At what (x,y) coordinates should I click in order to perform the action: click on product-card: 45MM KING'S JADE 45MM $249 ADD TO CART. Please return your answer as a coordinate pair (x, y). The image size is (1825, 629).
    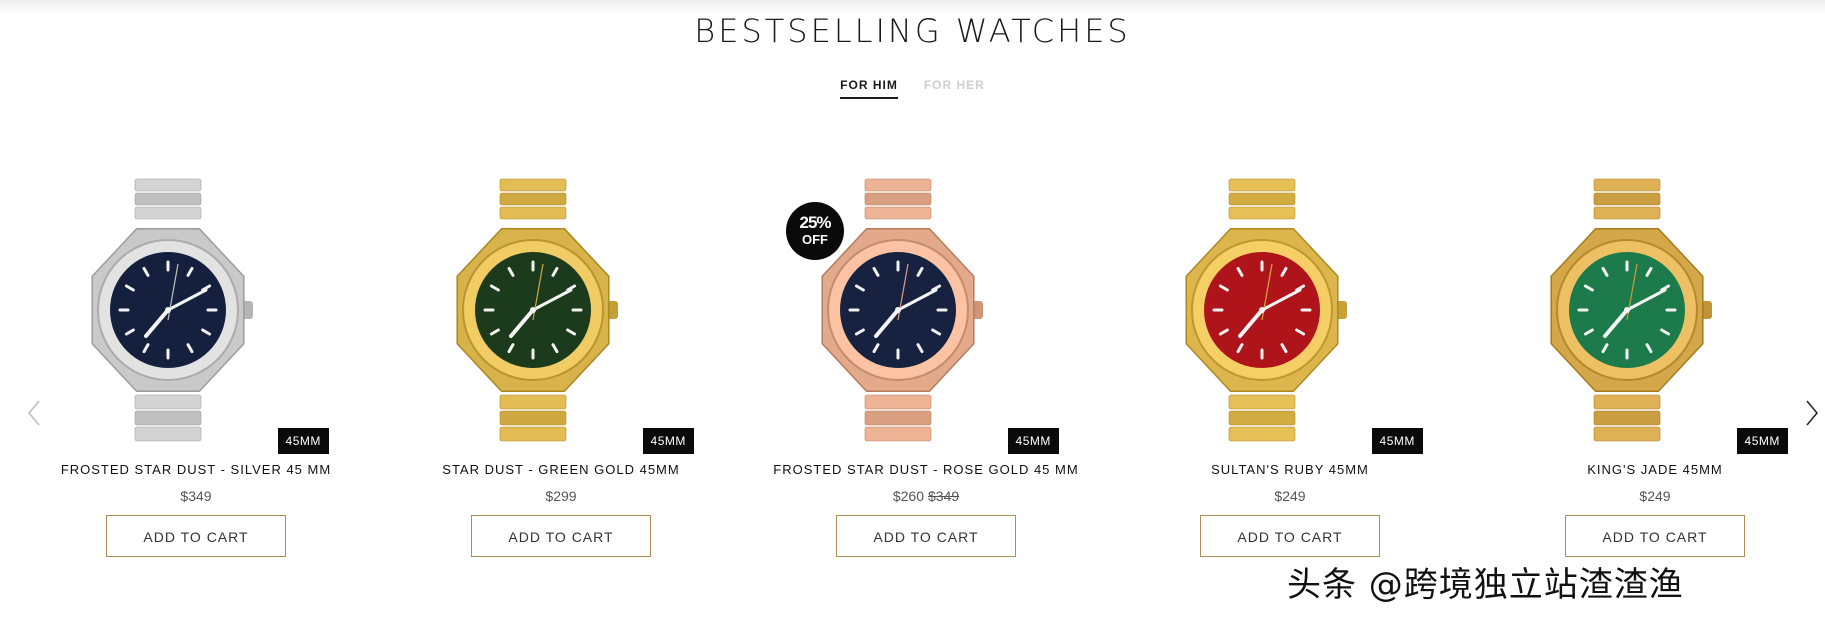
    Looking at the image, I should click on (1655, 366).